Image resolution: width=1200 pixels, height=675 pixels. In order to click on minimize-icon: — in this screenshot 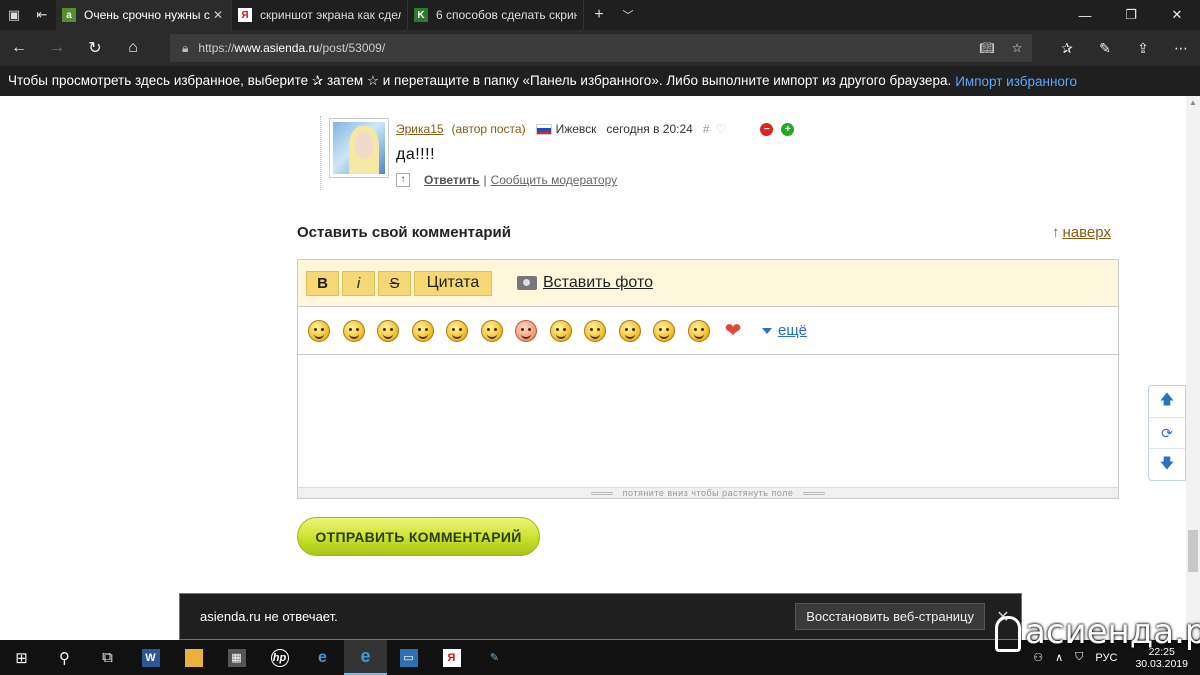, I will do `click(1085, 15)`.